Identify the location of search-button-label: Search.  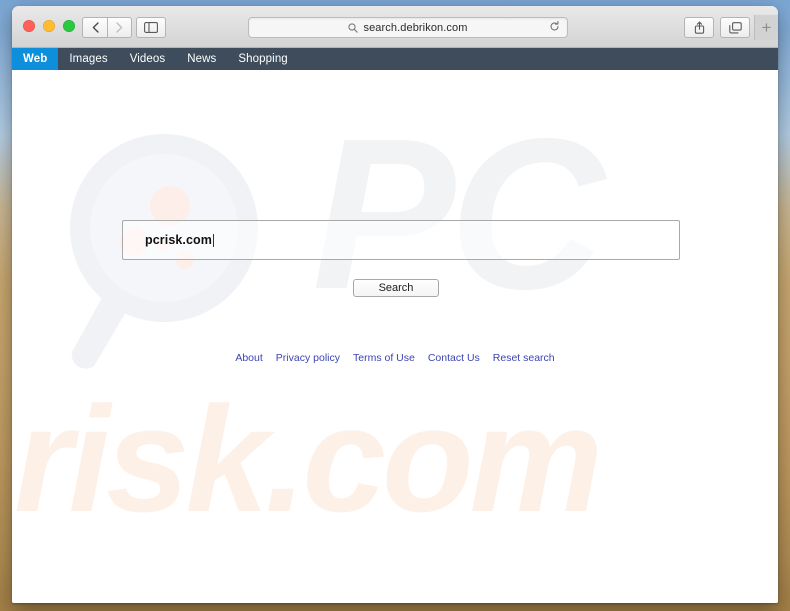
(396, 288).